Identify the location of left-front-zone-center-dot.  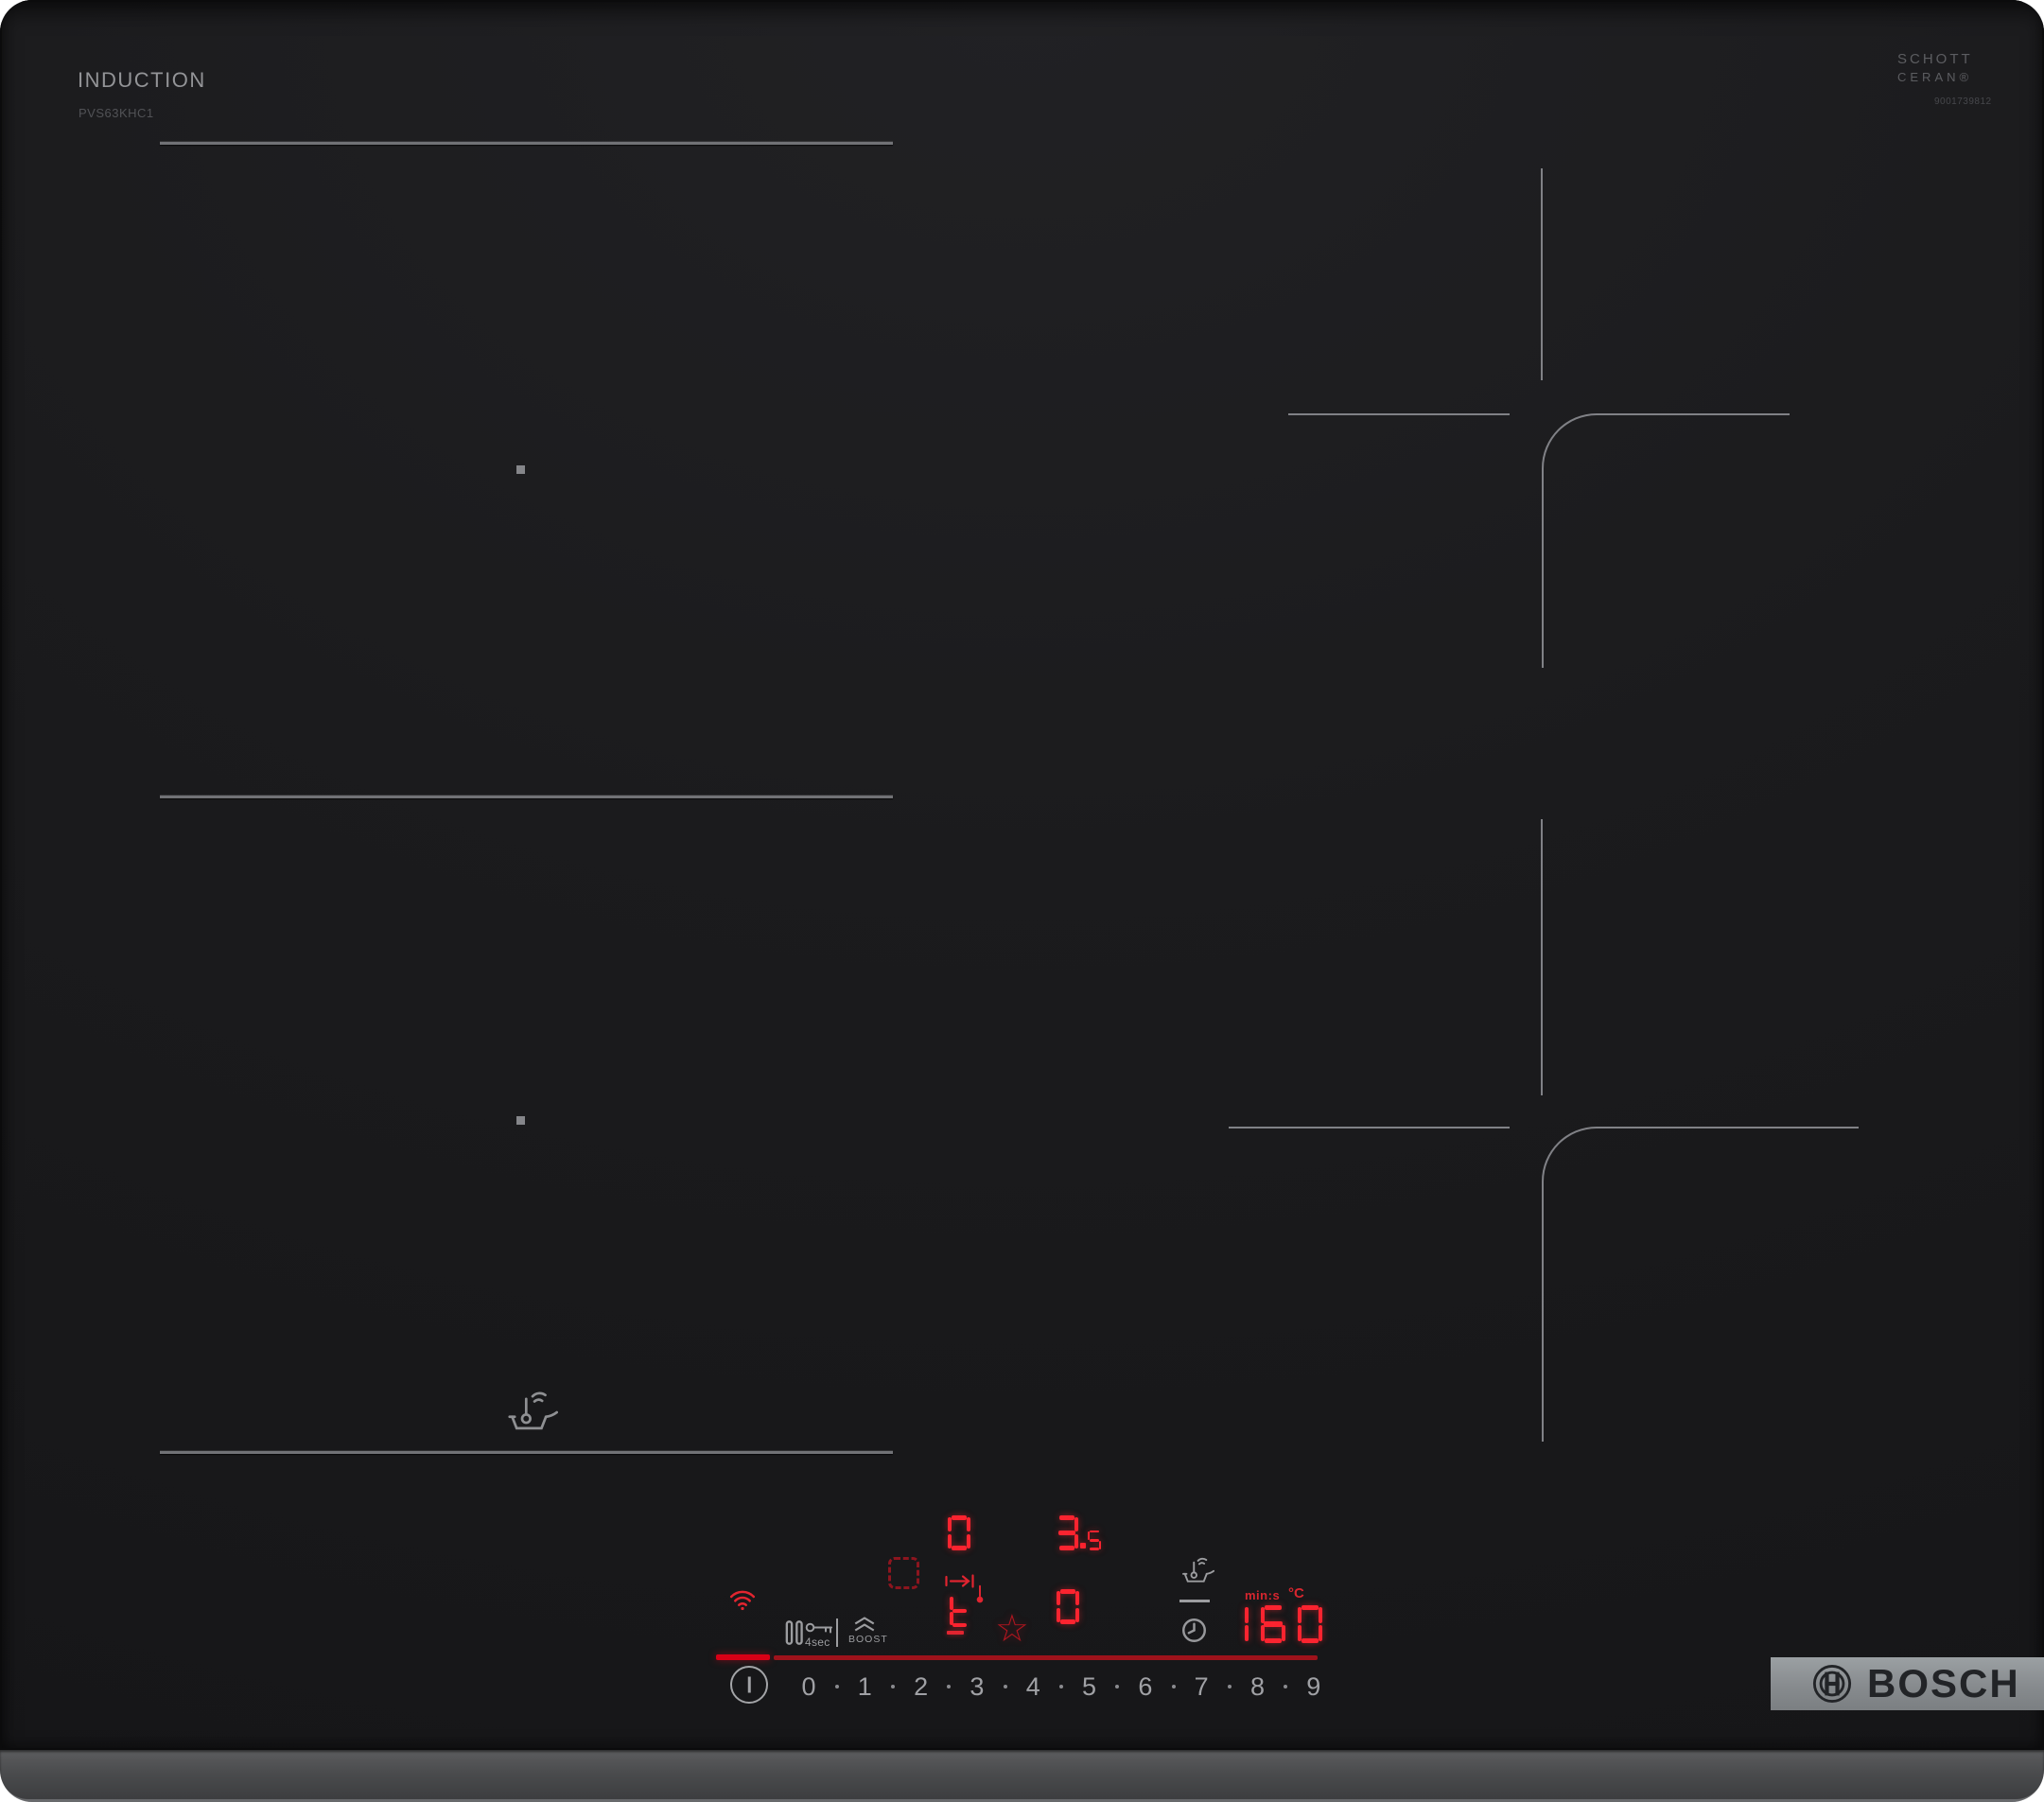
(520, 469).